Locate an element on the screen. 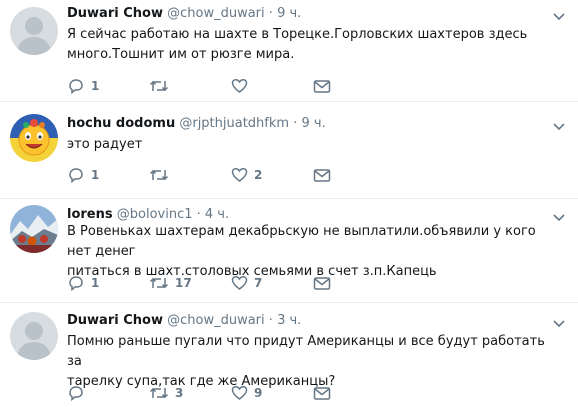 This screenshot has height=407, width=578. like-count: 2 is located at coordinates (258, 175).